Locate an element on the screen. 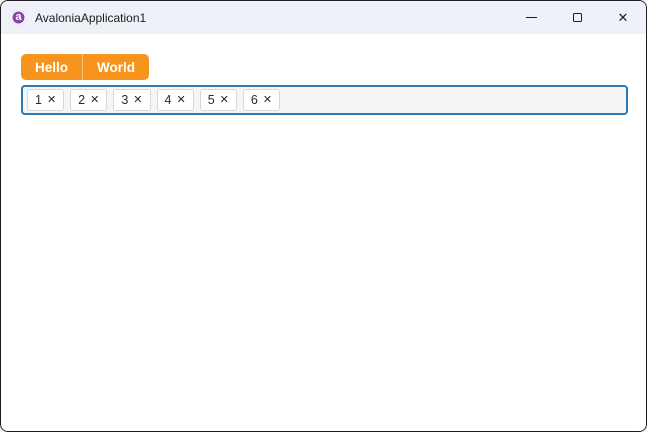 This screenshot has height=432, width=647. tag-chip: 4 ✕ is located at coordinates (175, 100).